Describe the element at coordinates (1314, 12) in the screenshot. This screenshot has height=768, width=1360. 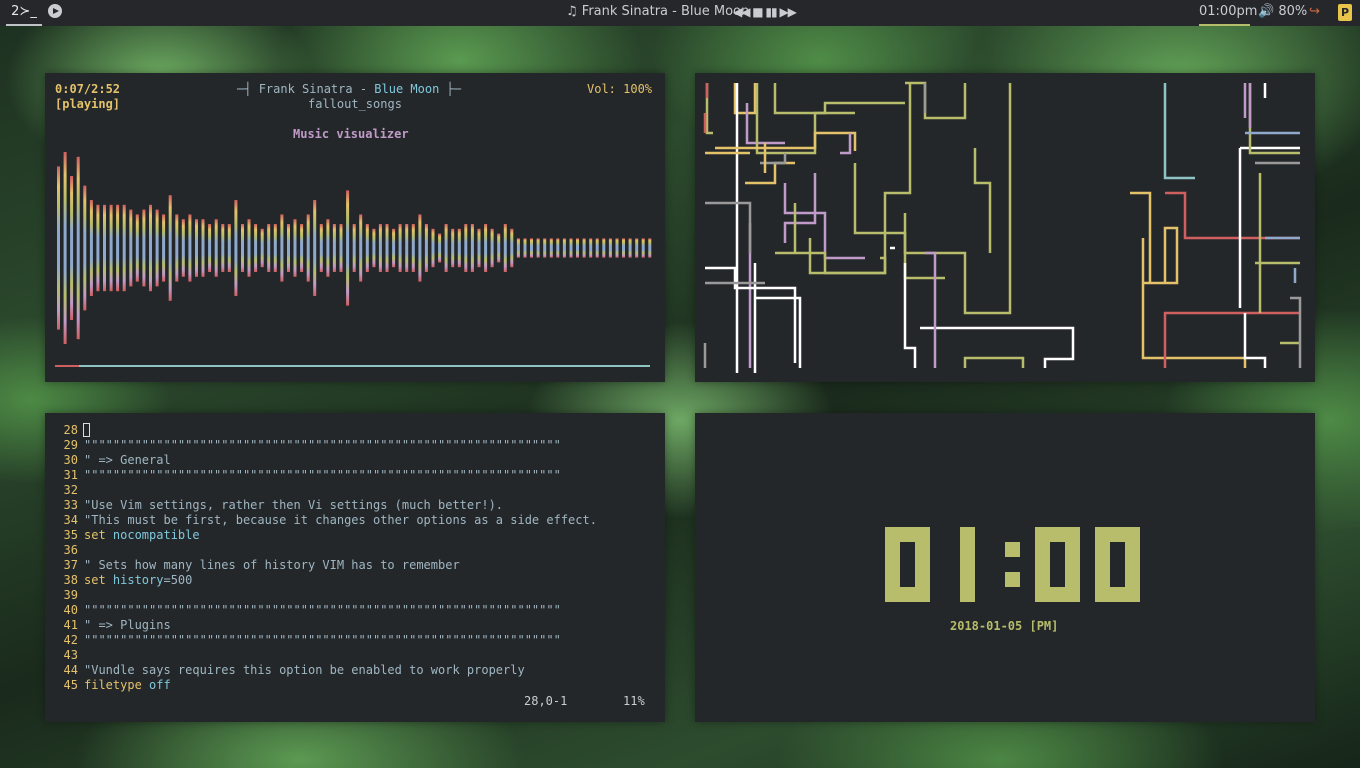
I see `logout-icon: ↪` at that location.